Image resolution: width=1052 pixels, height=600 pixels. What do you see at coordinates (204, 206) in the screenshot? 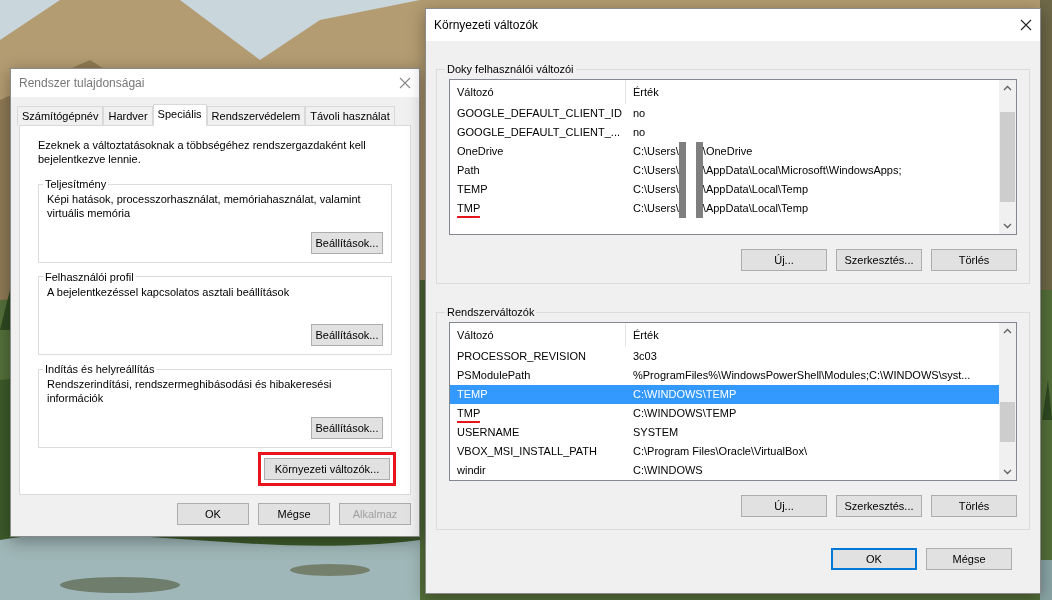
I see `group-description: Képi hatások, processzorhasználat, memóriahasználat, valamint virtuális memória` at bounding box center [204, 206].